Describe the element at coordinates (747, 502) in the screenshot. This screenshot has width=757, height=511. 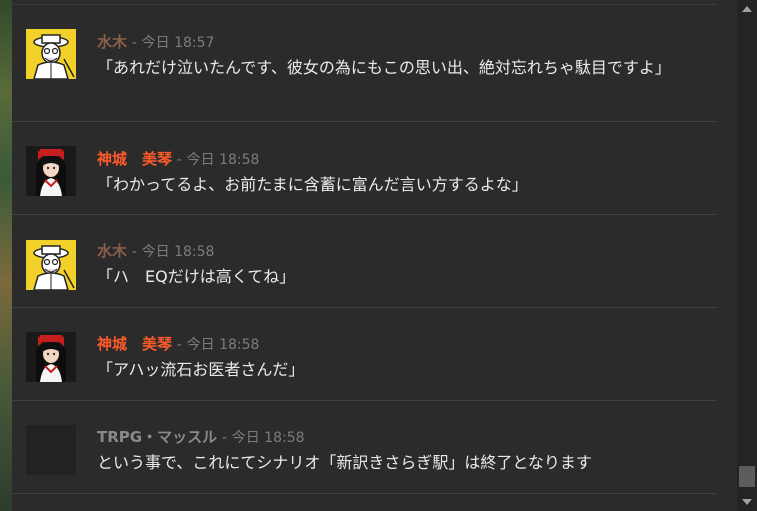
I see `chevron-down-icon` at that location.